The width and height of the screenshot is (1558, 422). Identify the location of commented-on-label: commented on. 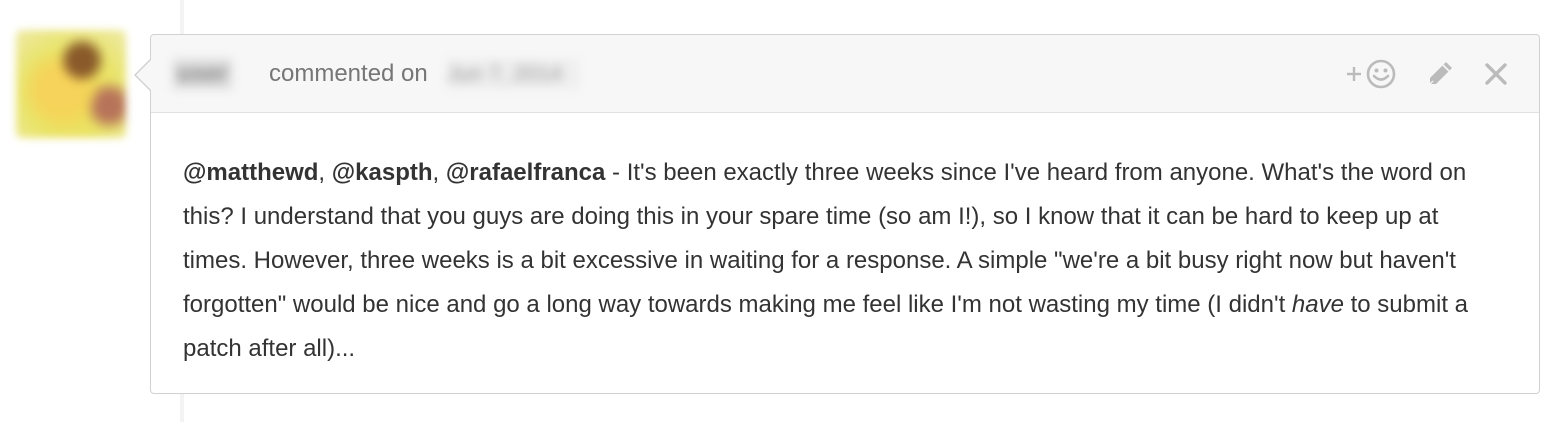
(348, 73).